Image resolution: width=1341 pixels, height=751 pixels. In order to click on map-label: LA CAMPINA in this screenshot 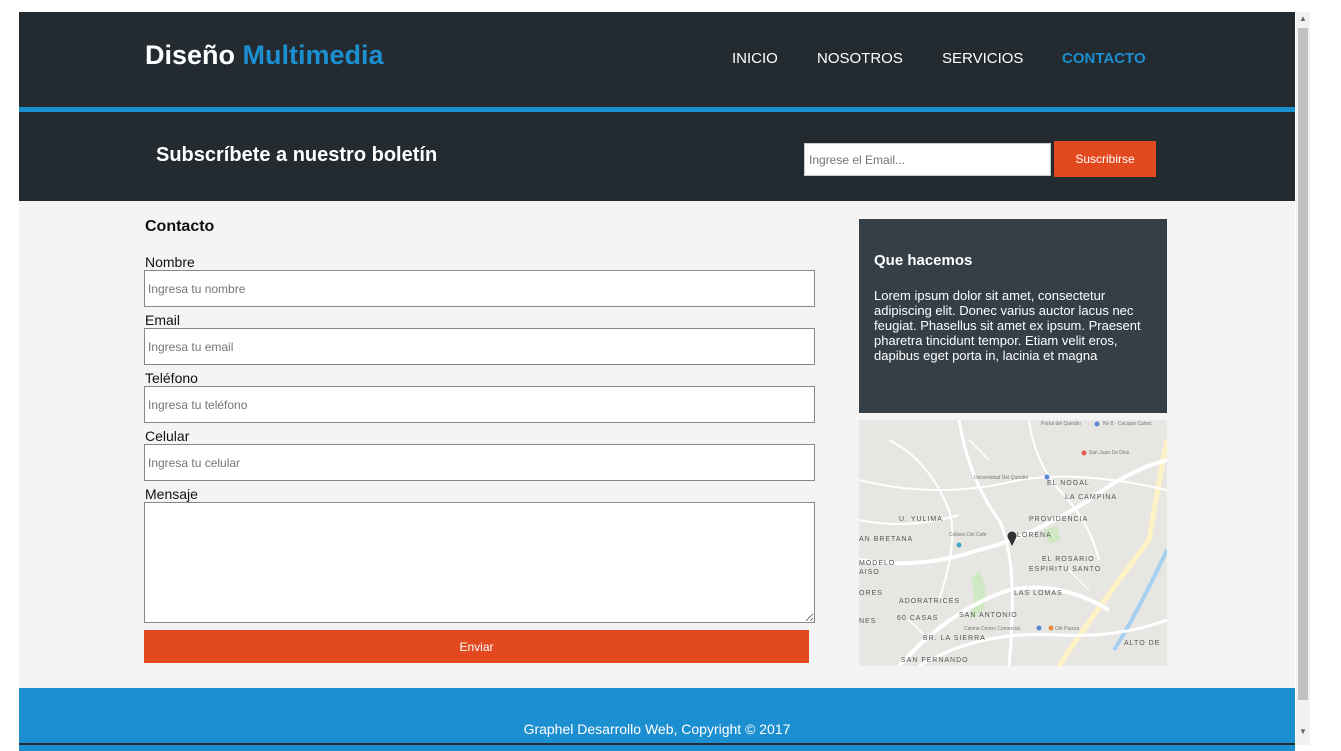, I will do `click(1091, 497)`.